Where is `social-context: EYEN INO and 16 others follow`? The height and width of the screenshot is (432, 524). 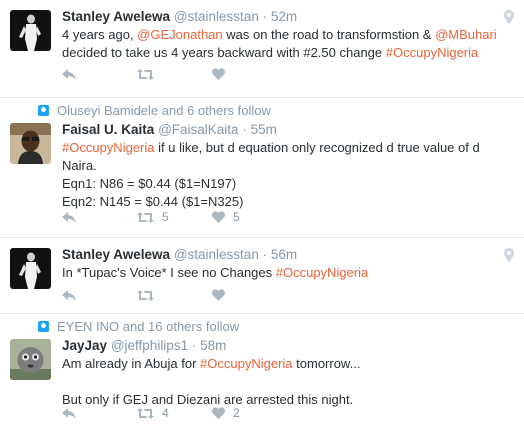 social-context: EYEN INO and 16 others follow is located at coordinates (138, 326).